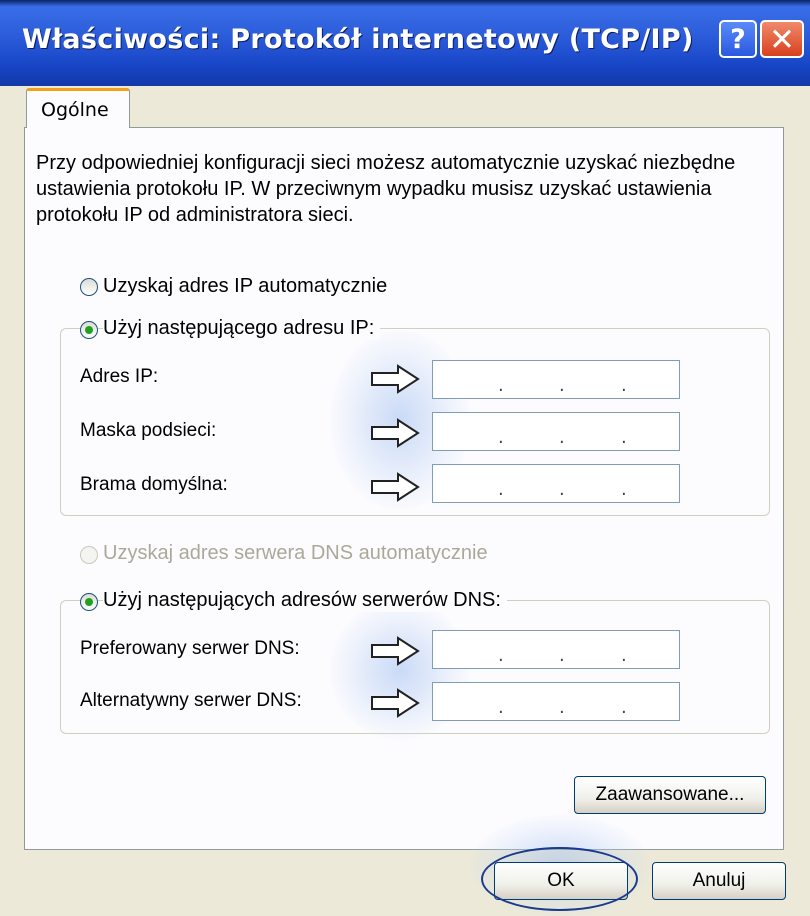  Describe the element at coordinates (556, 483) in the screenshot. I see `default-gateway-input: . . .` at that location.